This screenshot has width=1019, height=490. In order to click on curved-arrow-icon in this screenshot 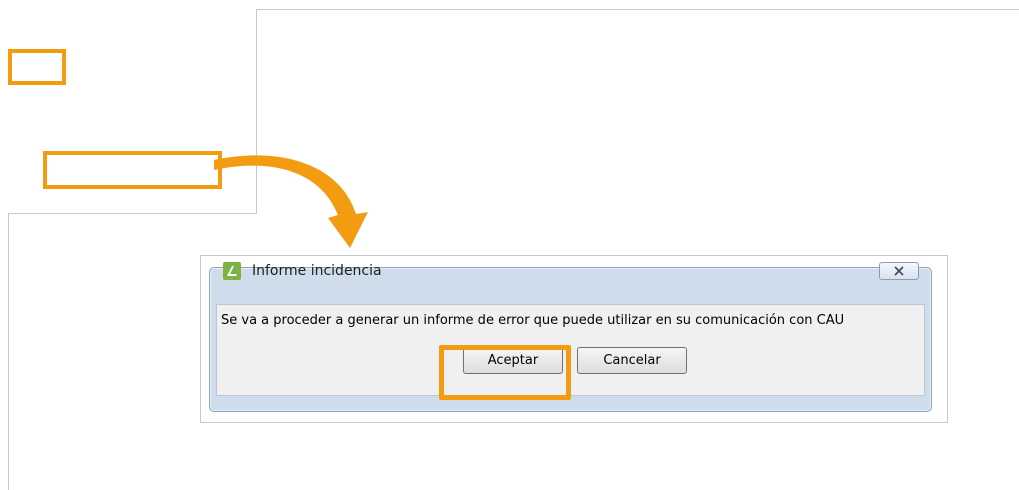, I will do `click(291, 201)`.